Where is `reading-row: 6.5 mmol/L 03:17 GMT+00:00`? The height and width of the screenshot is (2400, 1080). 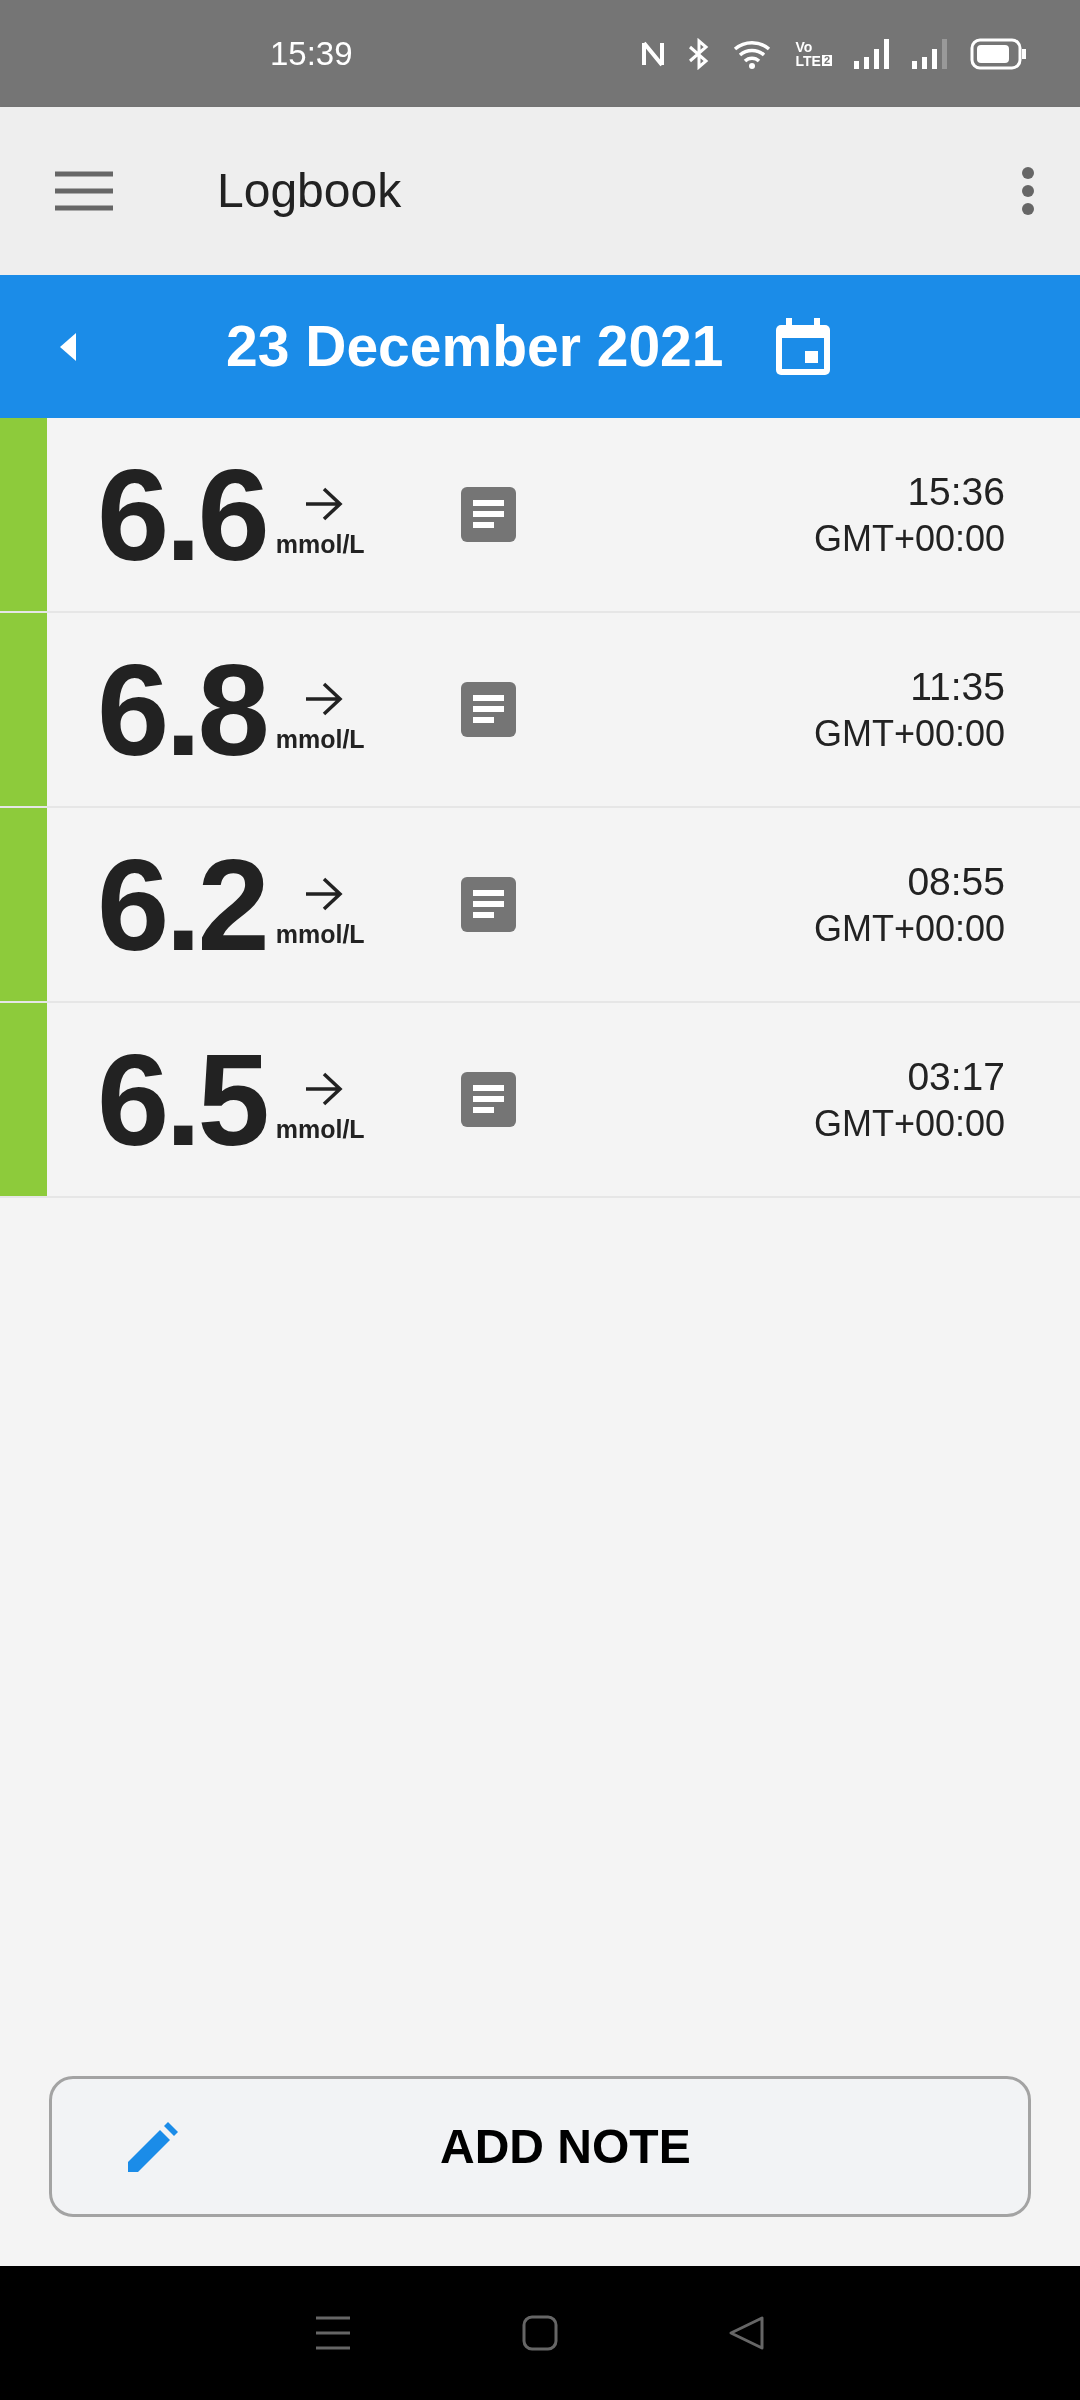 reading-row: 6.5 mmol/L 03:17 GMT+00:00 is located at coordinates (540, 1100).